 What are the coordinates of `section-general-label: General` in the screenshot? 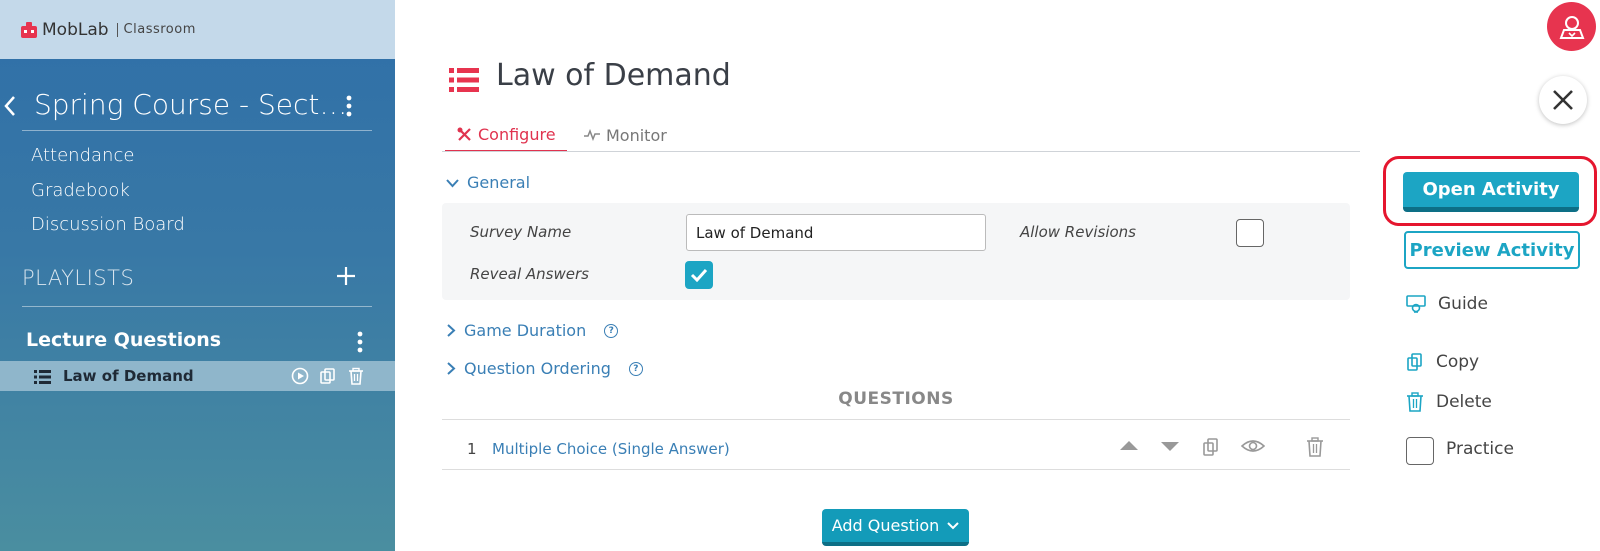 It's located at (499, 182).